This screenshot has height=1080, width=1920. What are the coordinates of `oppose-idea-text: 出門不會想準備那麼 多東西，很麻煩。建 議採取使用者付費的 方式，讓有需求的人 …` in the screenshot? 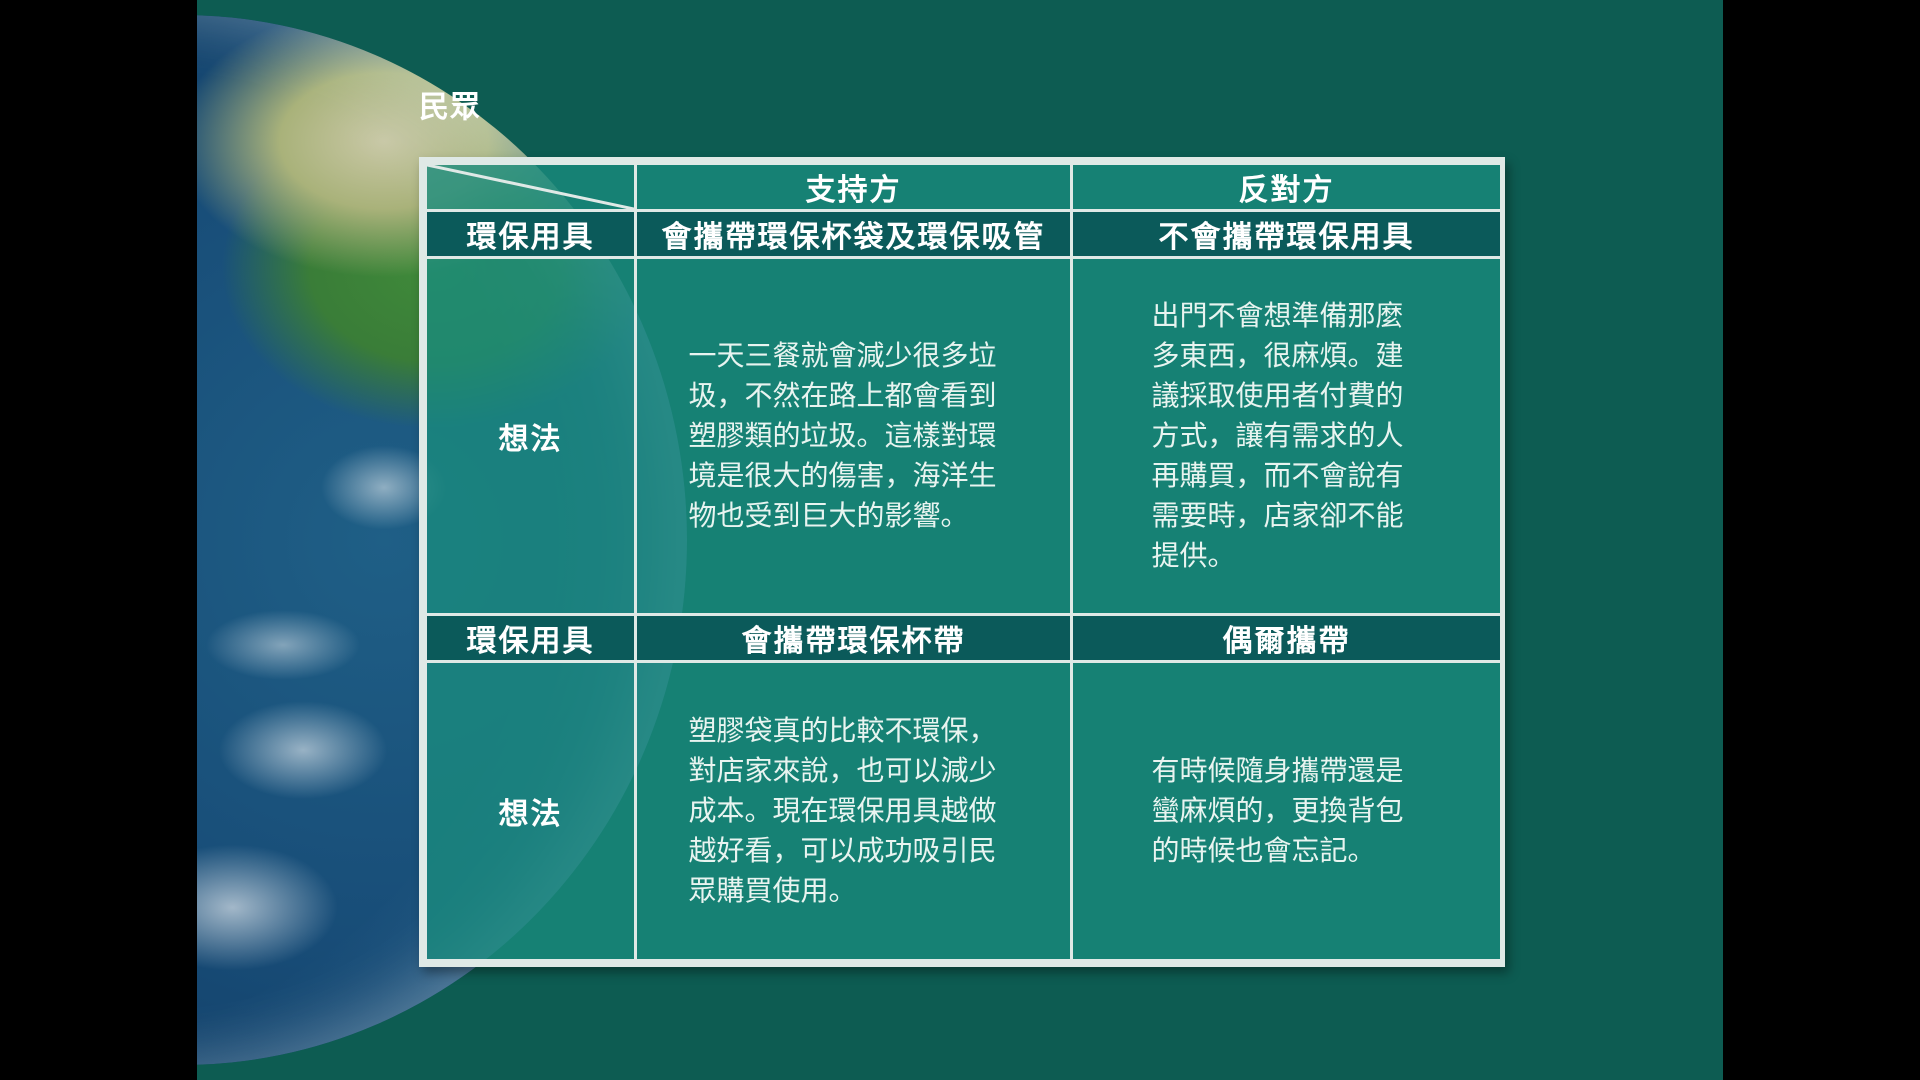 It's located at (1277, 435).